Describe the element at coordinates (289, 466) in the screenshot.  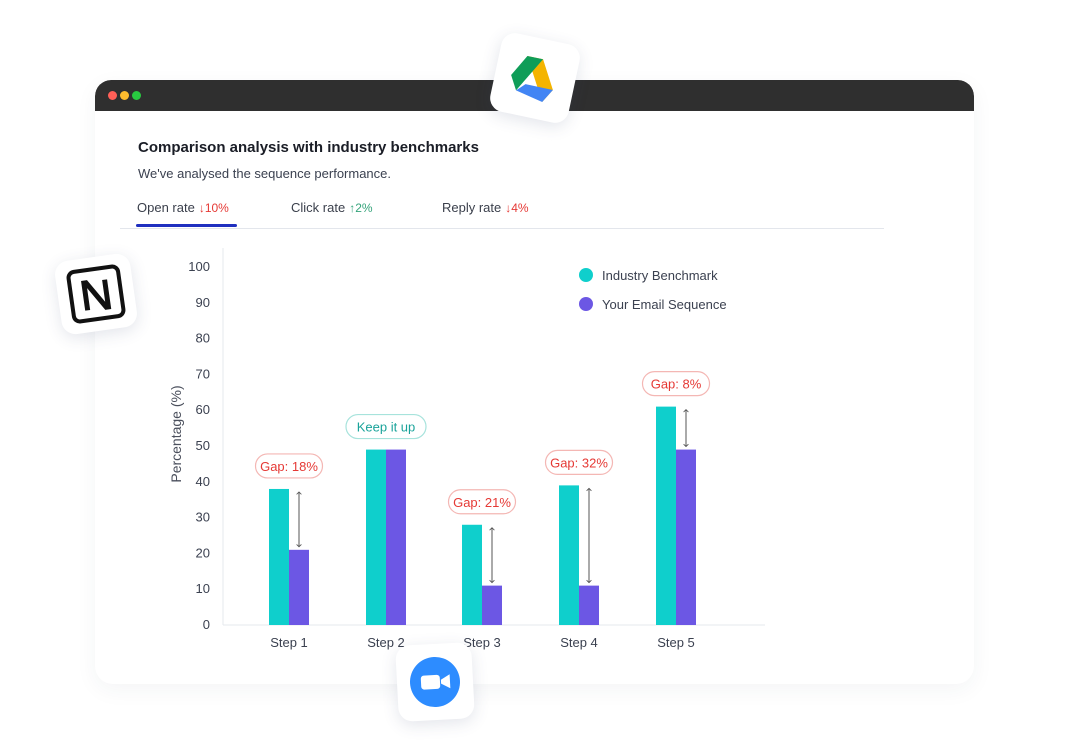
I see `annotation-label: Gap: 18%` at that location.